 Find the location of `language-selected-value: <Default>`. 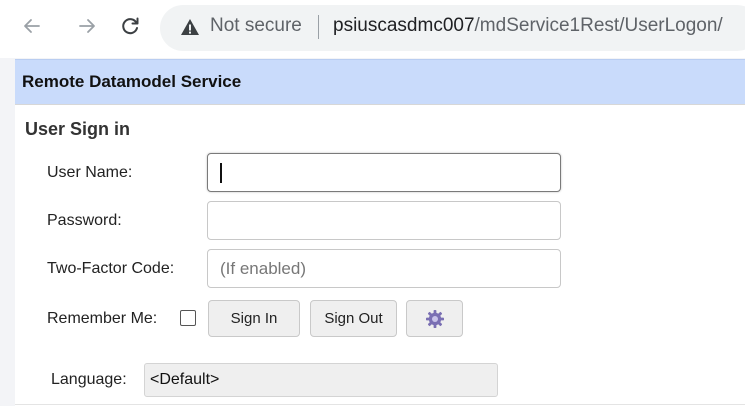

language-selected-value: <Default> is located at coordinates (185, 379).